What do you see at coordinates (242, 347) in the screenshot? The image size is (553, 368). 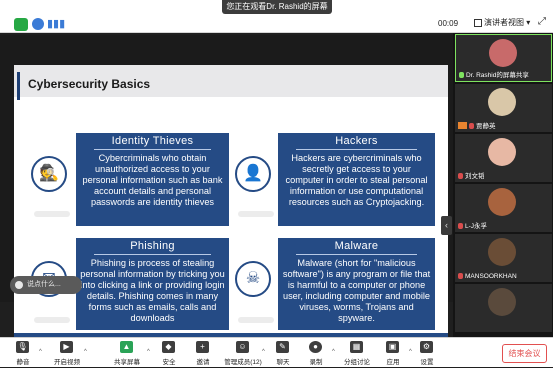 I see `participants-icon: ☺` at bounding box center [242, 347].